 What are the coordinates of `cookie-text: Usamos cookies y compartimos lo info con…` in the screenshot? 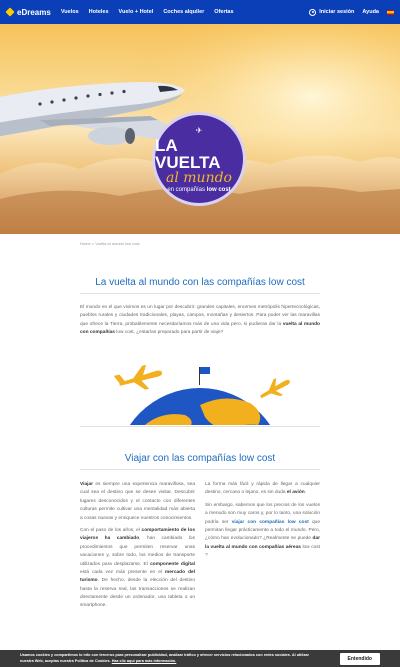 It's located at (164, 658).